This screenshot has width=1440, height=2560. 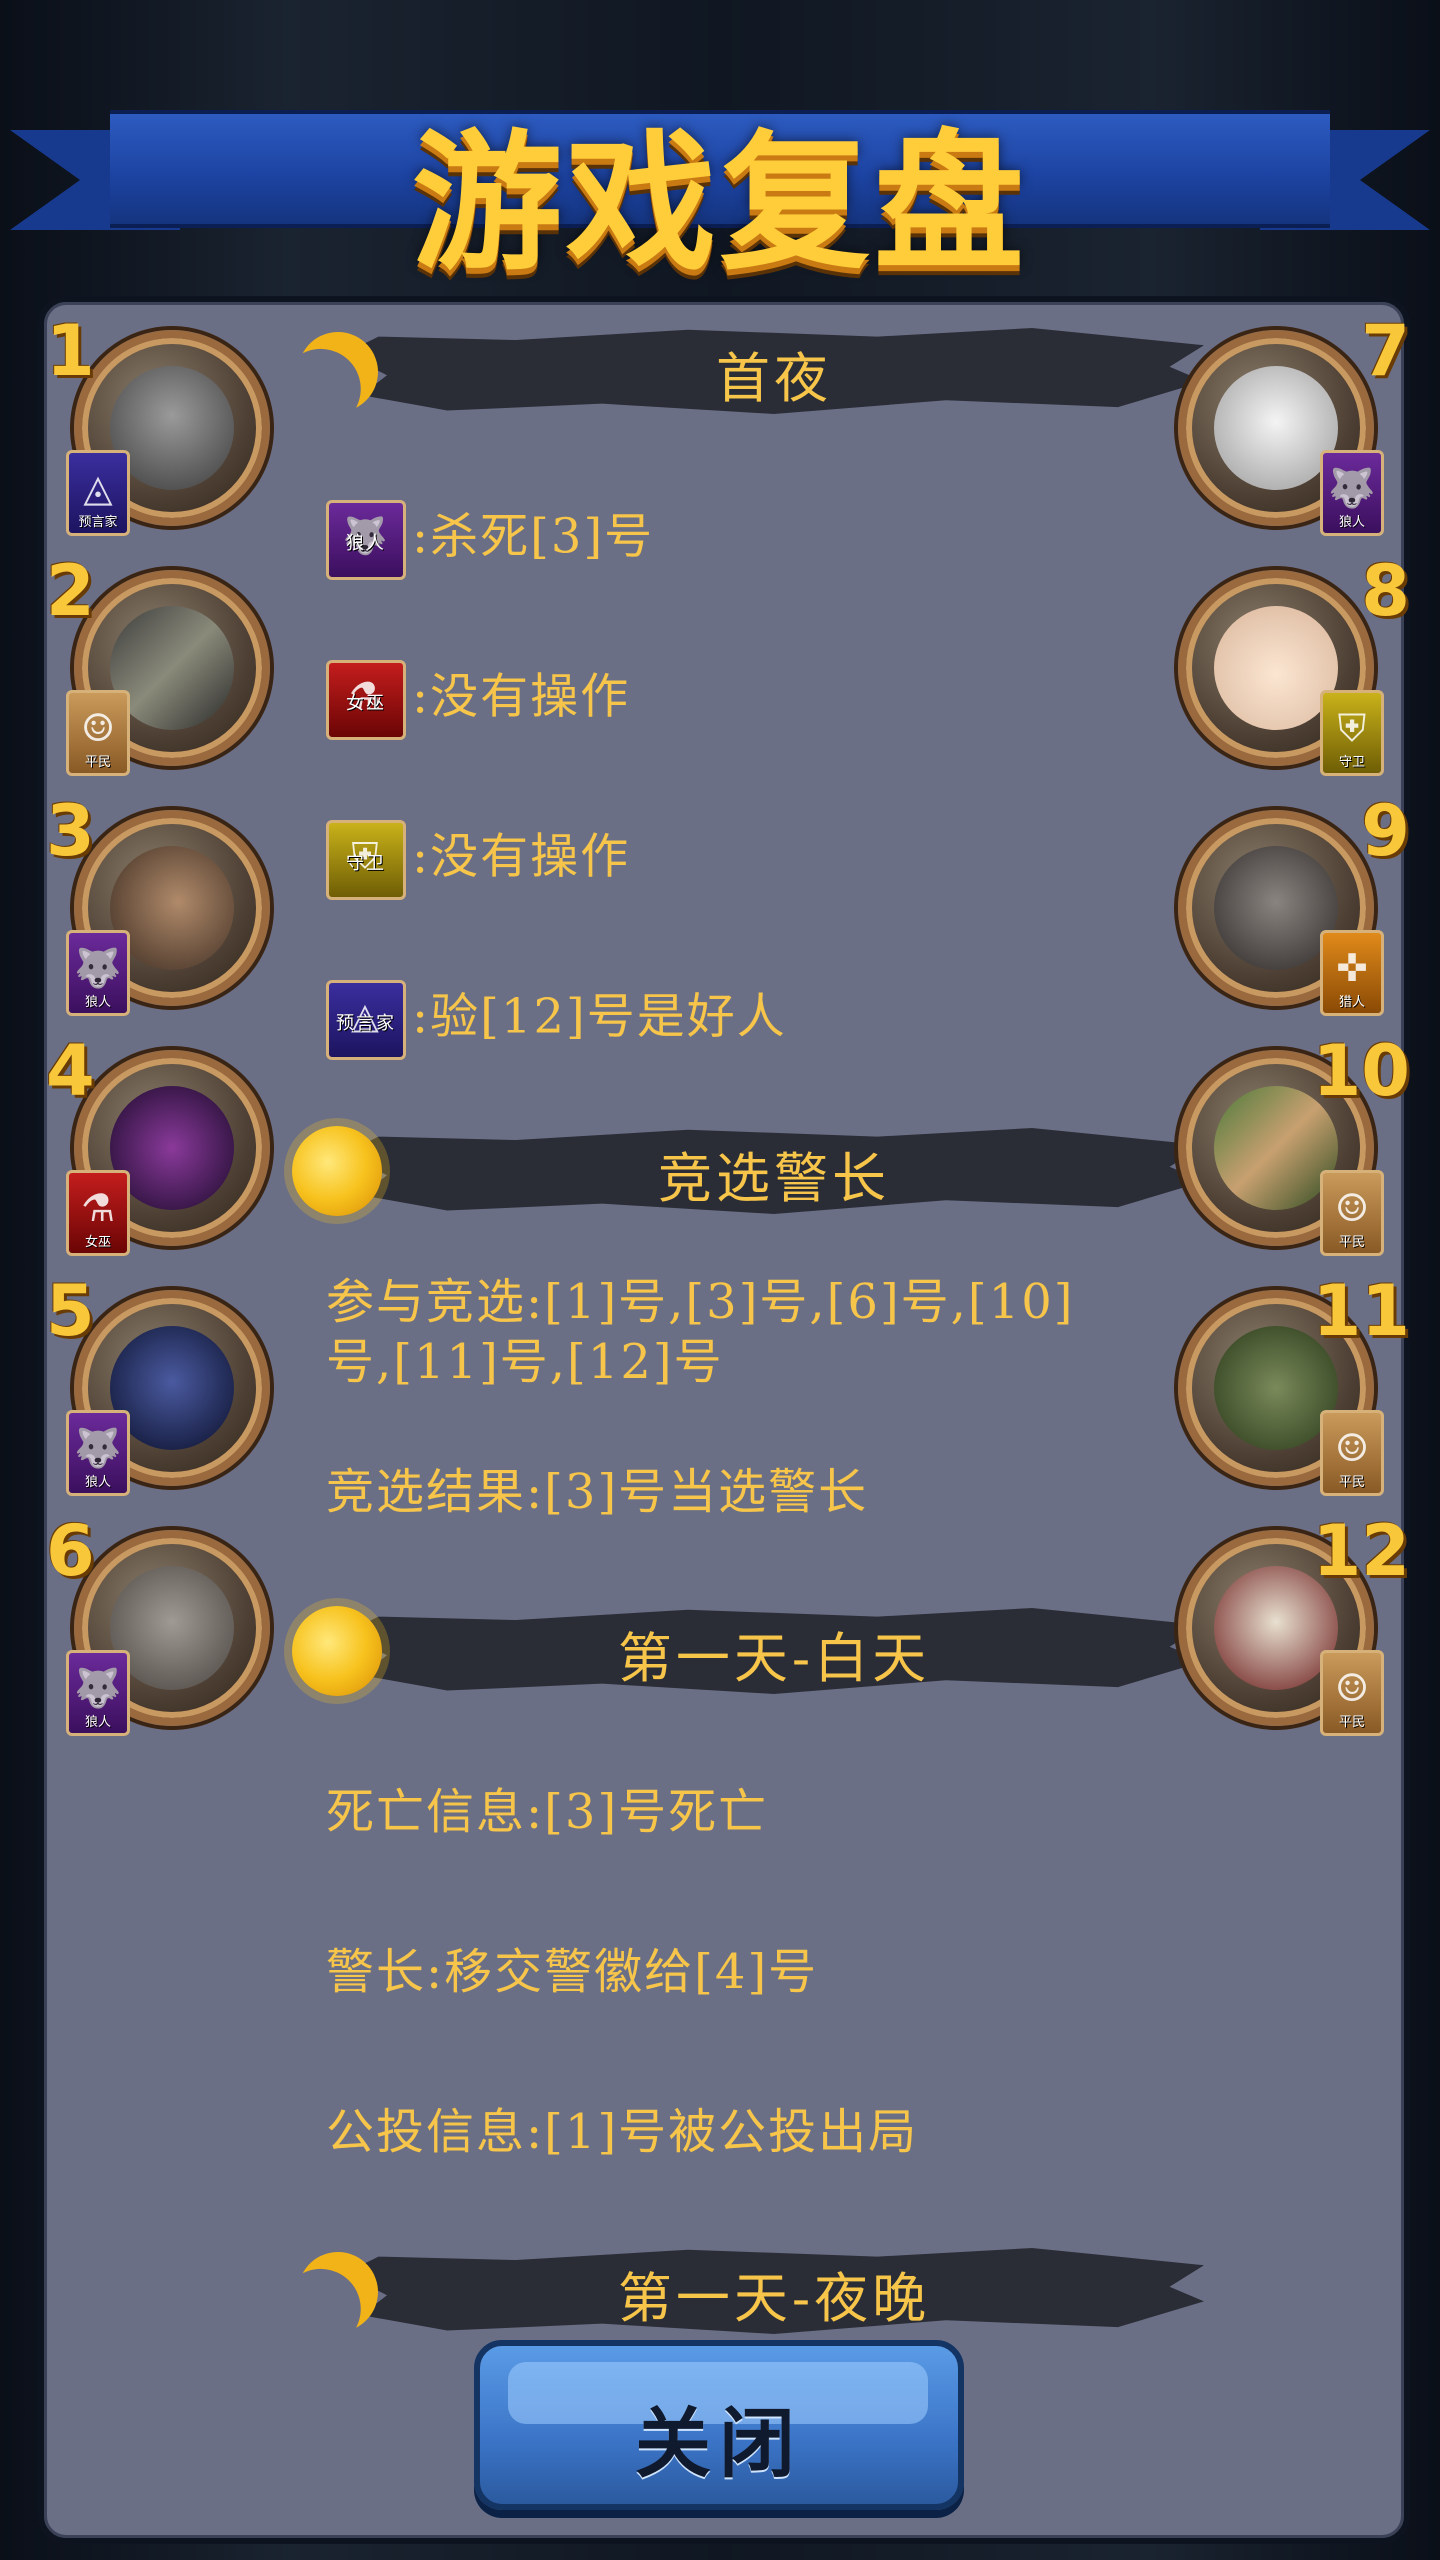 I want to click on title-banner: 游戏复盘, so click(x=720, y=190).